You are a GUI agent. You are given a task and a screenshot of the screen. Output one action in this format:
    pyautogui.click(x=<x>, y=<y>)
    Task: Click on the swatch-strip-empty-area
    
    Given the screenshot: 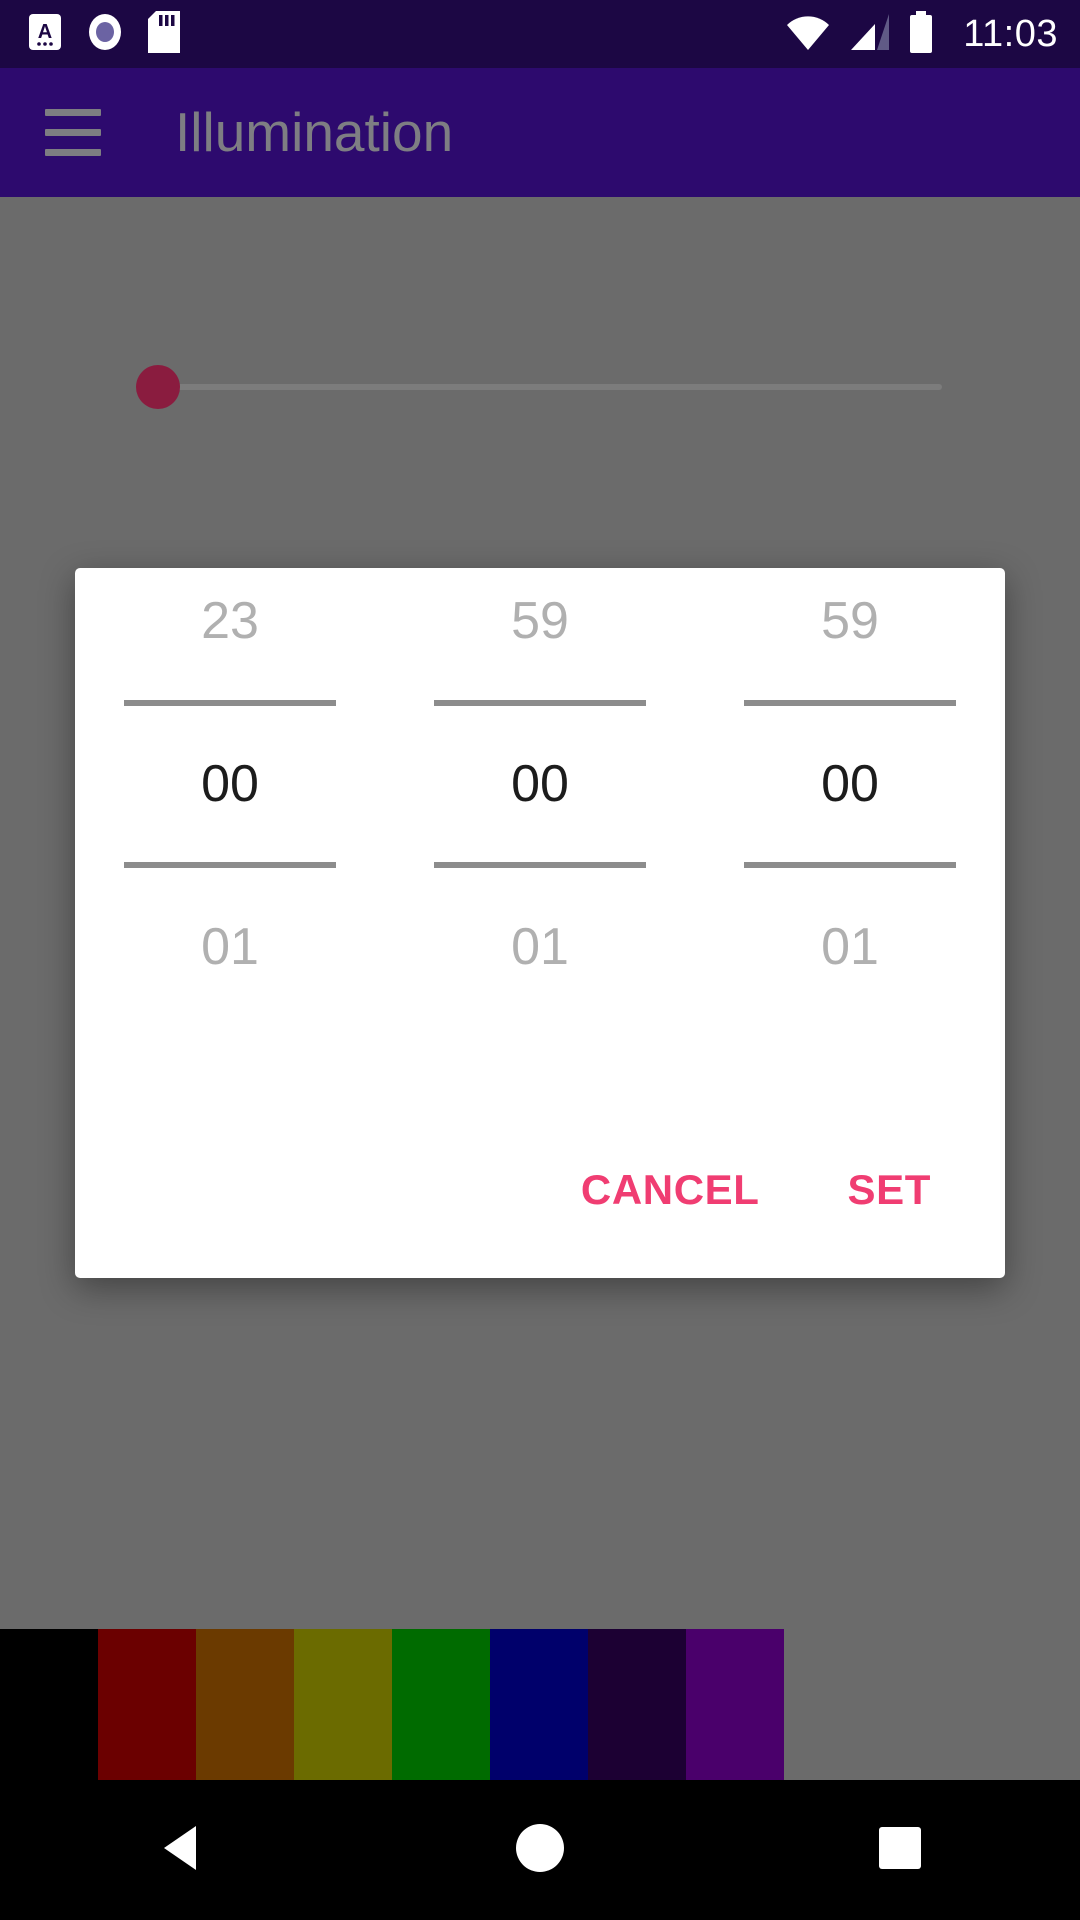 What is the action you would take?
    pyautogui.click(x=932, y=1704)
    